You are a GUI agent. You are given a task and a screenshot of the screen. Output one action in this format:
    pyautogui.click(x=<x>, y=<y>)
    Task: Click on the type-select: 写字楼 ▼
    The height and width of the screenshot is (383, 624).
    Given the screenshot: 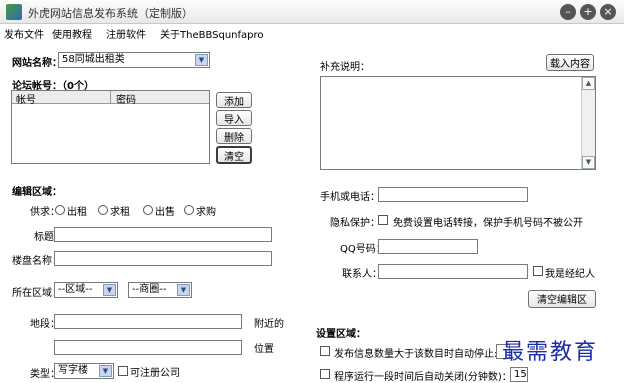 What is the action you would take?
    pyautogui.click(x=84, y=371)
    